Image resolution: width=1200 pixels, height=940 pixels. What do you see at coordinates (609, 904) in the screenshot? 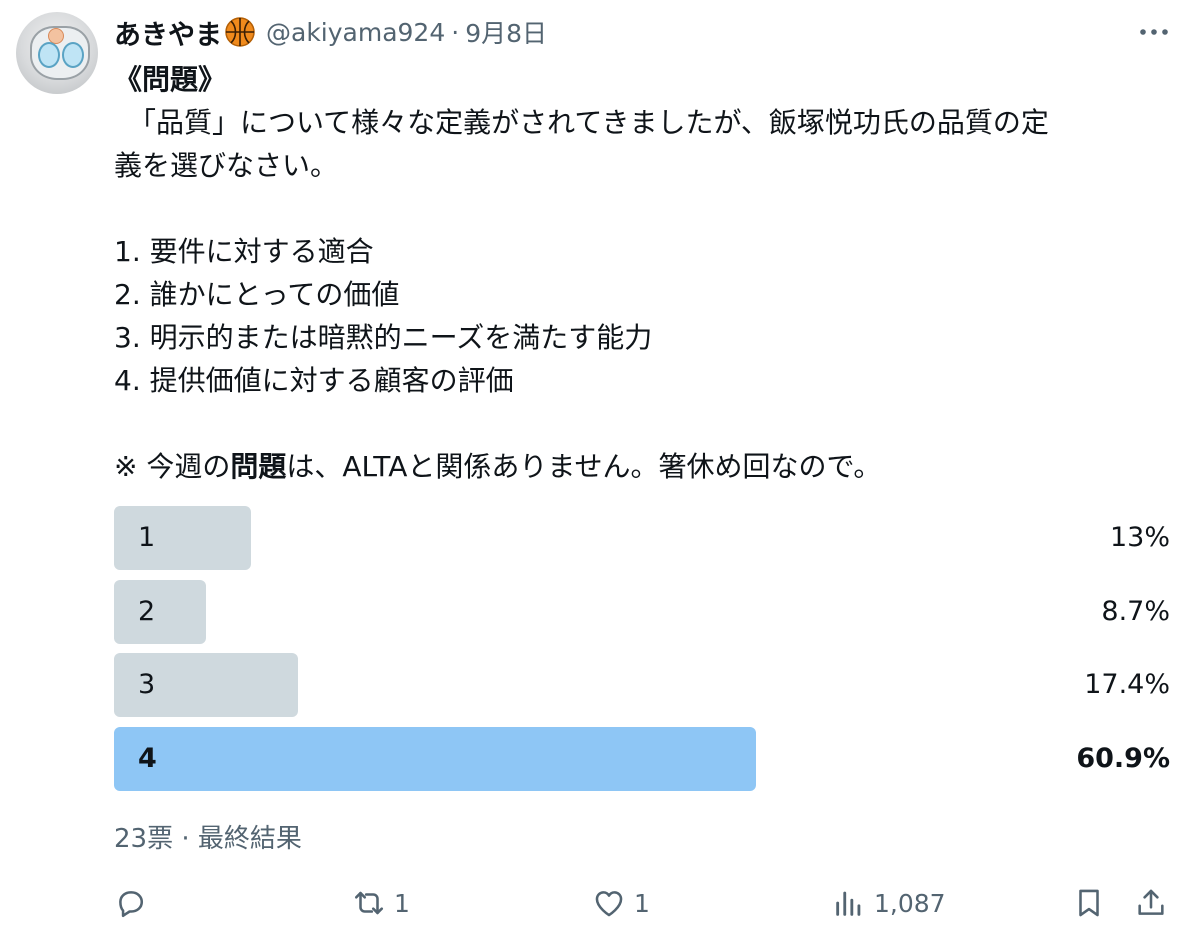
I see `heart-icon` at bounding box center [609, 904].